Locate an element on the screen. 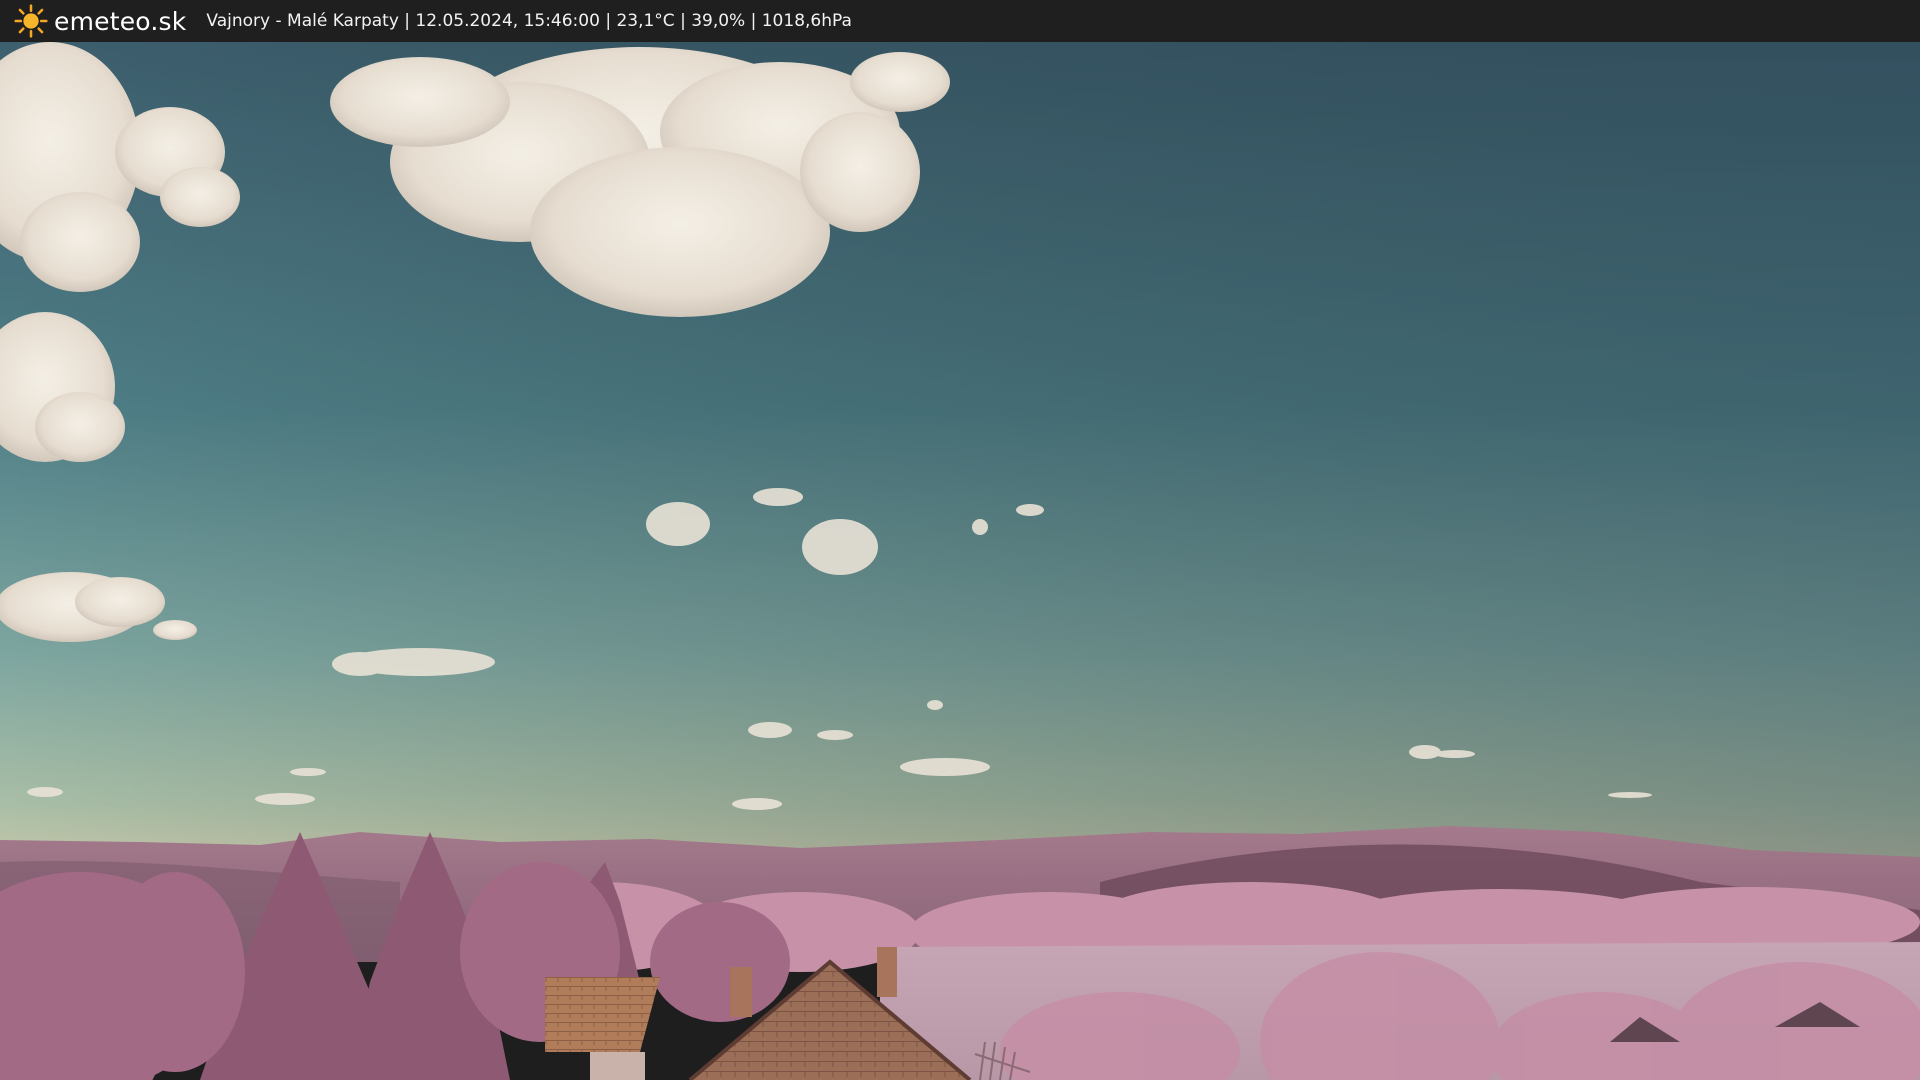  brand-name: emeteo.sk is located at coordinates (120, 21).